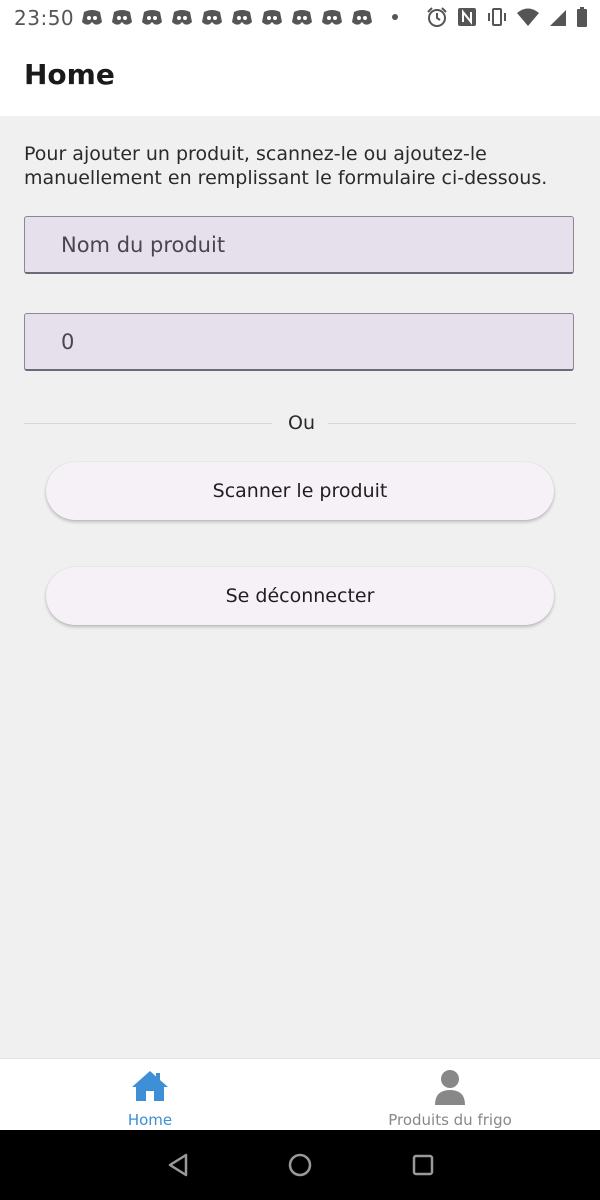  I want to click on more-notifications-dot, so click(395, 17).